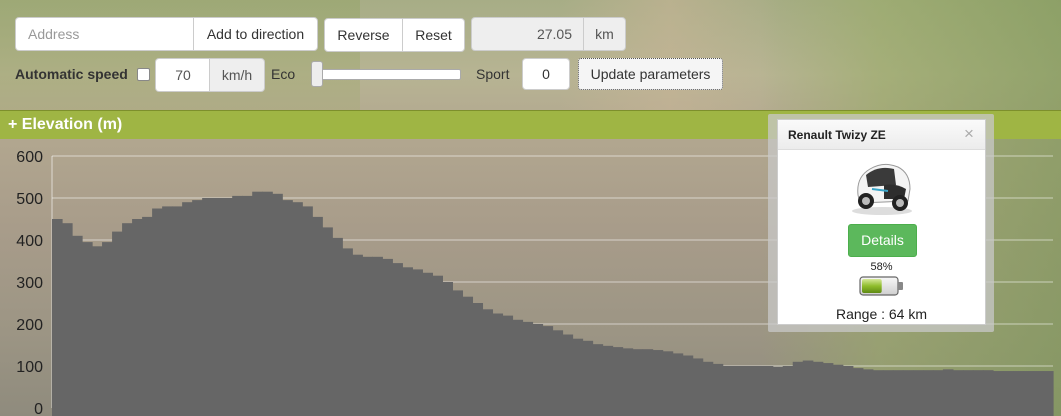 Image resolution: width=1061 pixels, height=416 pixels. What do you see at coordinates (182, 75) in the screenshot?
I see `speed-input: 70` at bounding box center [182, 75].